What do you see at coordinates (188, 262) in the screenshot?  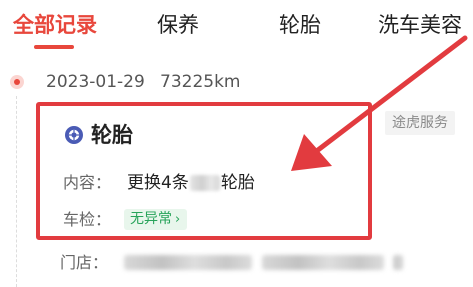 I see `redacted-store-name` at bounding box center [188, 262].